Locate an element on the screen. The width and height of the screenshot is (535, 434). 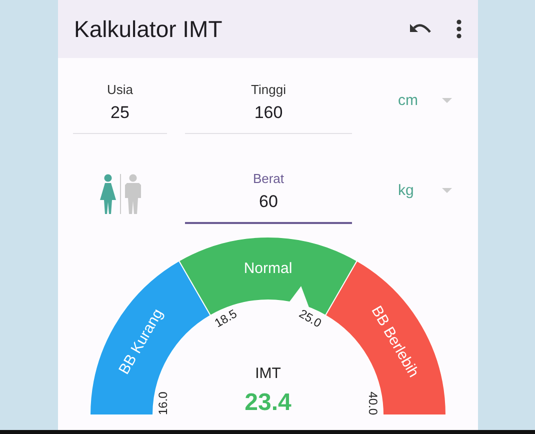
bmi-value: 23.4 is located at coordinates (268, 402).